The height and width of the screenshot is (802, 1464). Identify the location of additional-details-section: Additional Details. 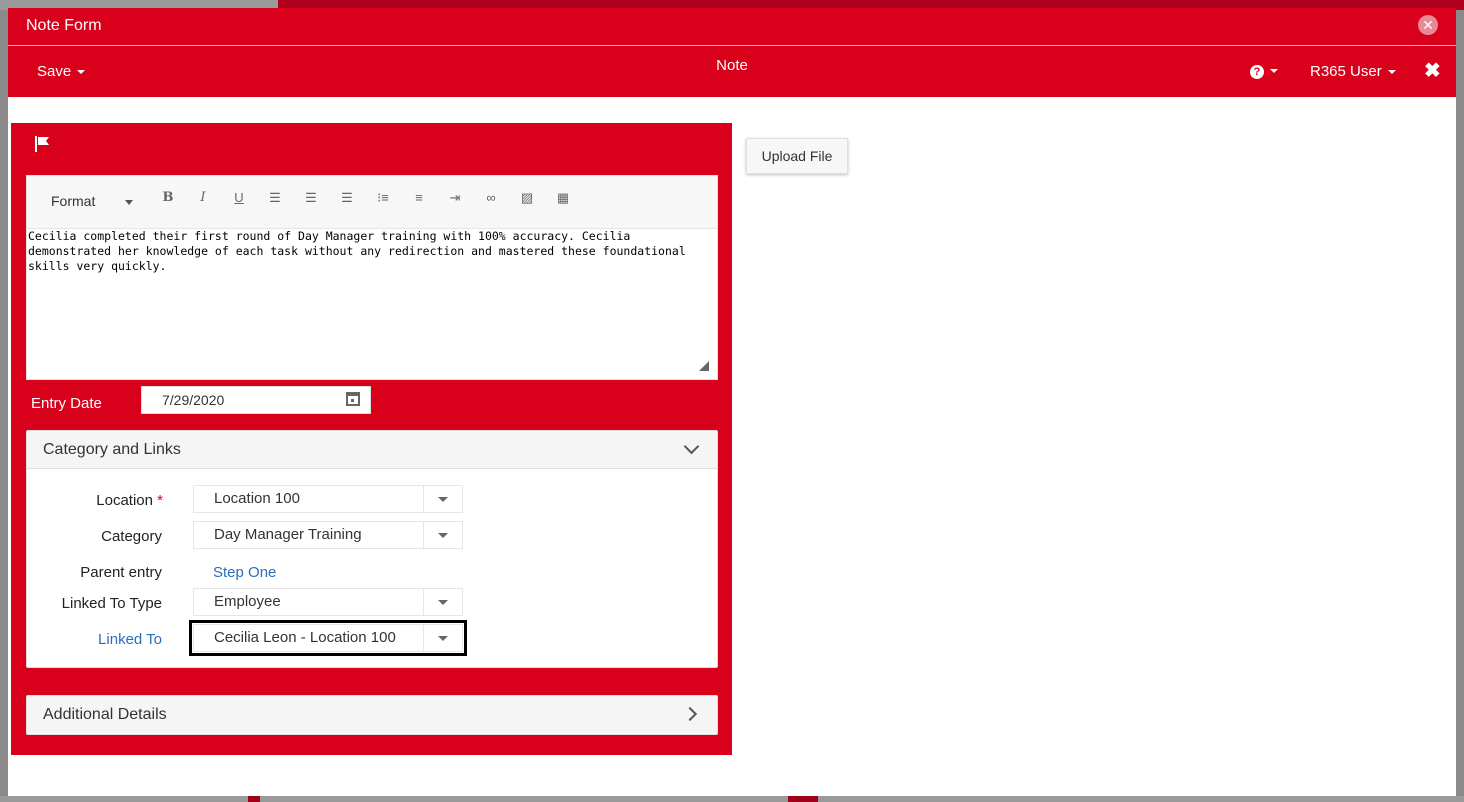
(372, 715).